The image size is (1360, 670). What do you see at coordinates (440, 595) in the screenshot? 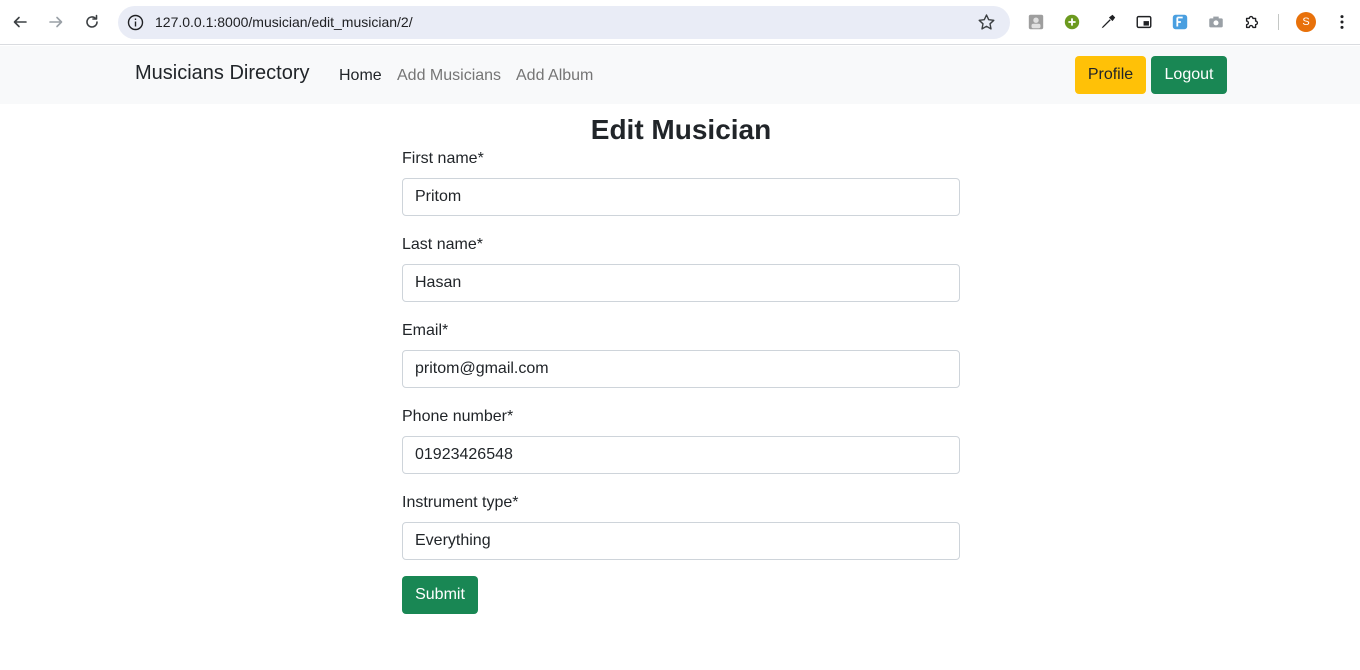
I see `submit-button: Submit` at bounding box center [440, 595].